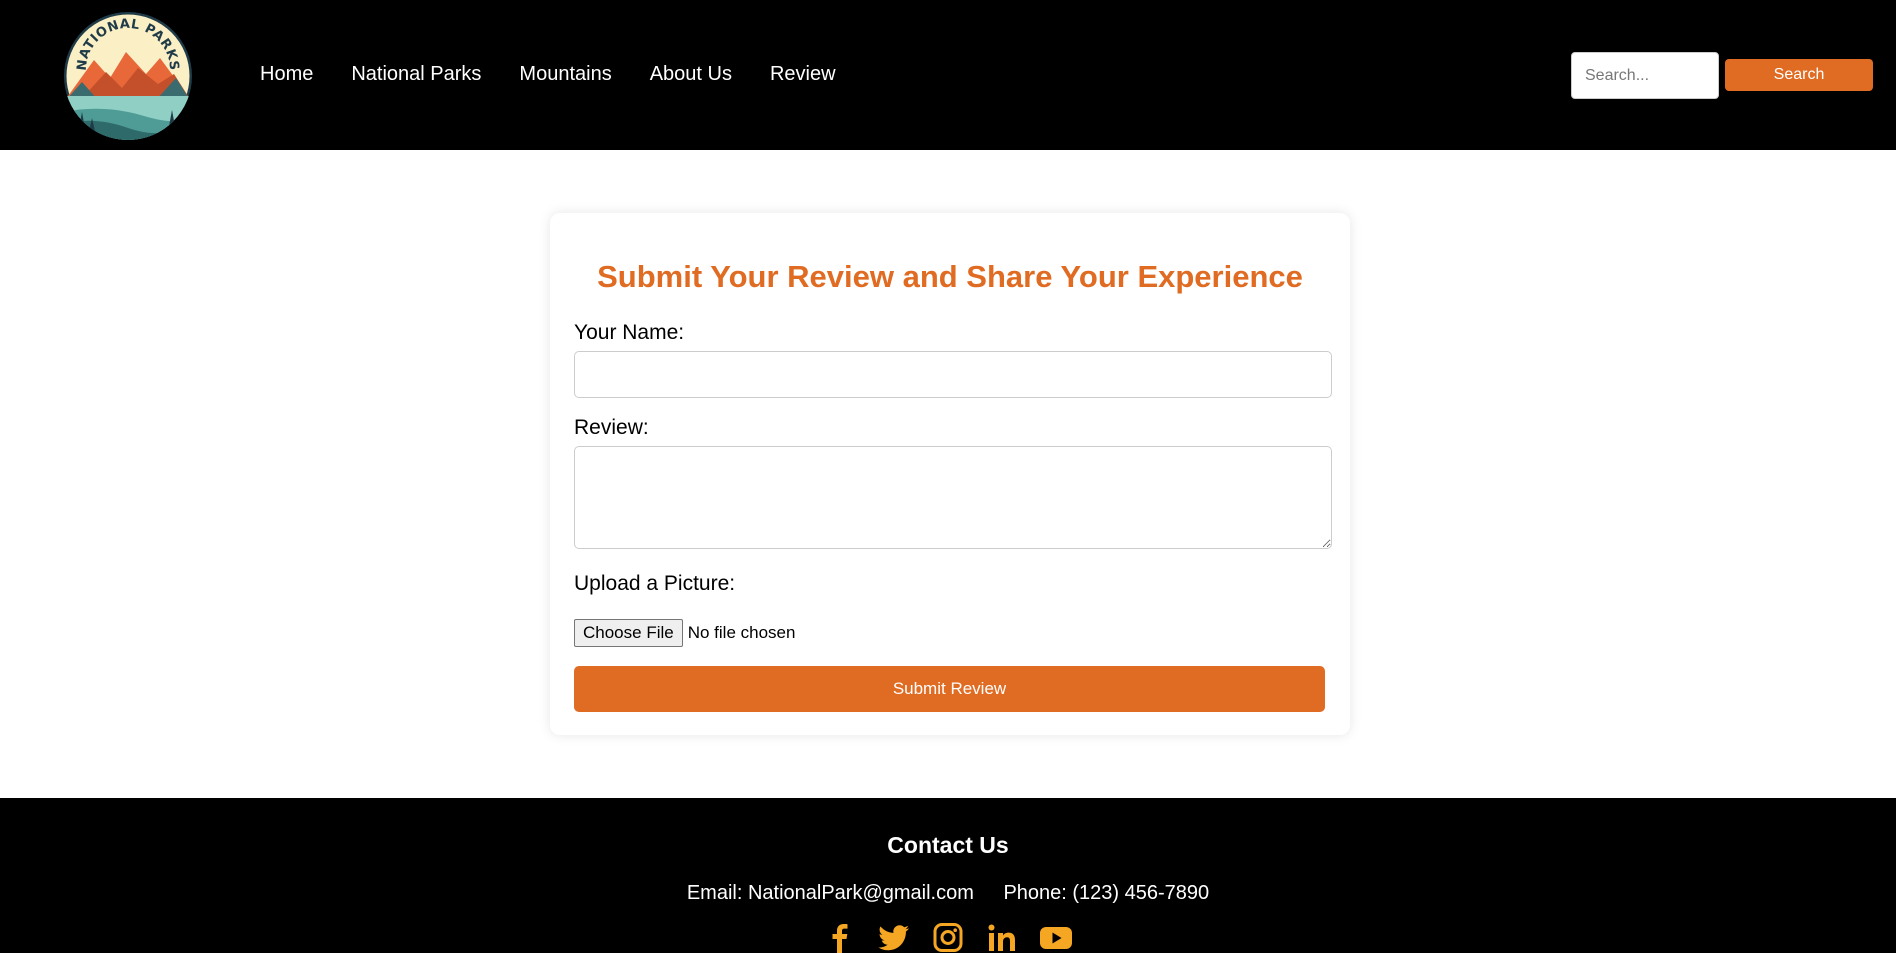 This screenshot has height=953, width=1896. Describe the element at coordinates (286, 74) in the screenshot. I see `nav-home: Home` at that location.